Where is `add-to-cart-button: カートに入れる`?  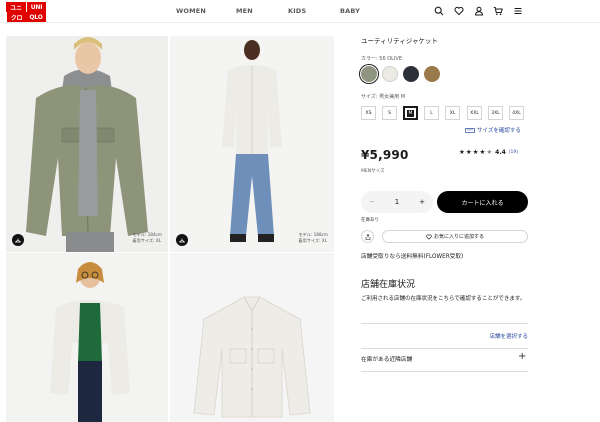
add-to-cart-button: カートに入れる is located at coordinates (482, 202).